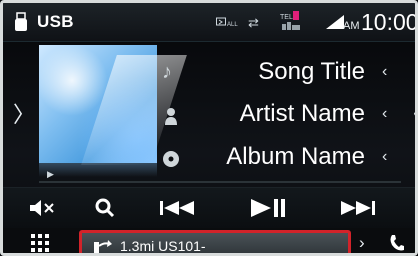 The height and width of the screenshot is (256, 418). Describe the element at coordinates (215, 242) in the screenshot. I see `navigation-info-widget: 1.3mi US101-` at that location.